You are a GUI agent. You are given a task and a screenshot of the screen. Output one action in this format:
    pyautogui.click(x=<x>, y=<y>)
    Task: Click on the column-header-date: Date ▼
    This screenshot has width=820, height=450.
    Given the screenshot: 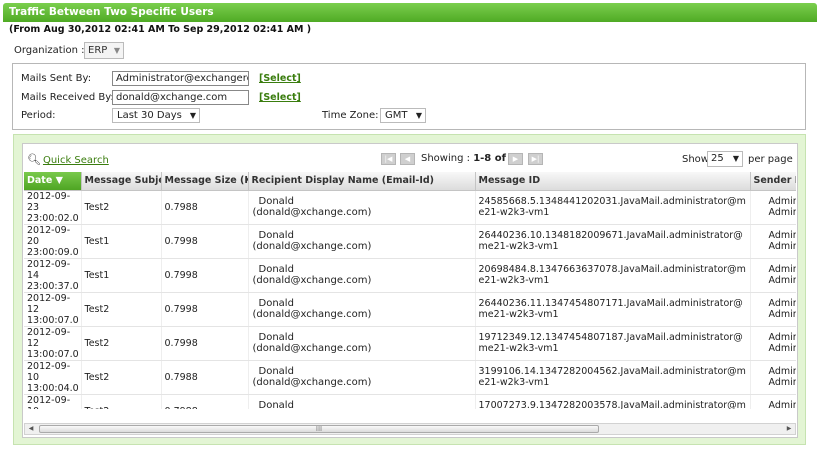 What is the action you would take?
    pyautogui.click(x=53, y=181)
    